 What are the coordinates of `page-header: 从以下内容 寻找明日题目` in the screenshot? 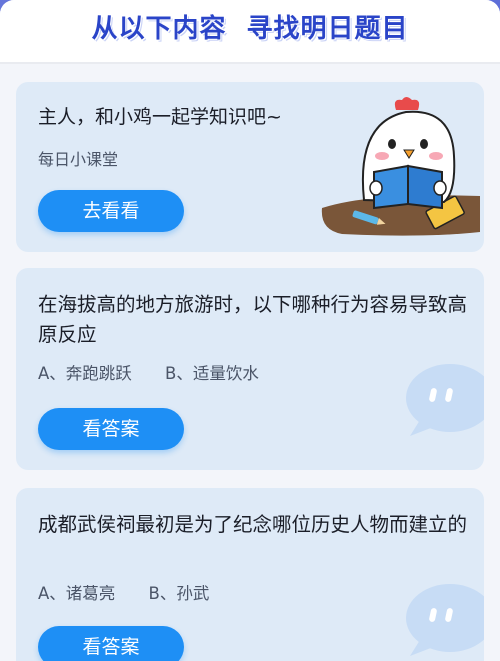 It's located at (250, 31).